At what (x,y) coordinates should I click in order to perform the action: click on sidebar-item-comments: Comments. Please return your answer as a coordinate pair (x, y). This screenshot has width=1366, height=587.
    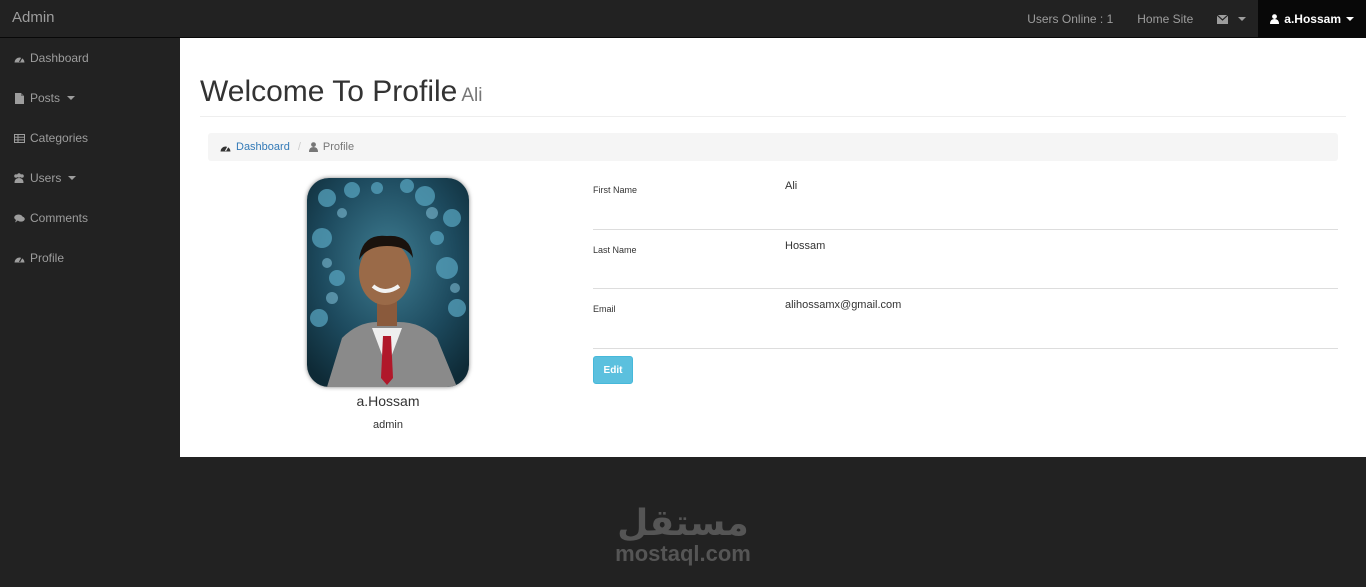
    Looking at the image, I should click on (90, 218).